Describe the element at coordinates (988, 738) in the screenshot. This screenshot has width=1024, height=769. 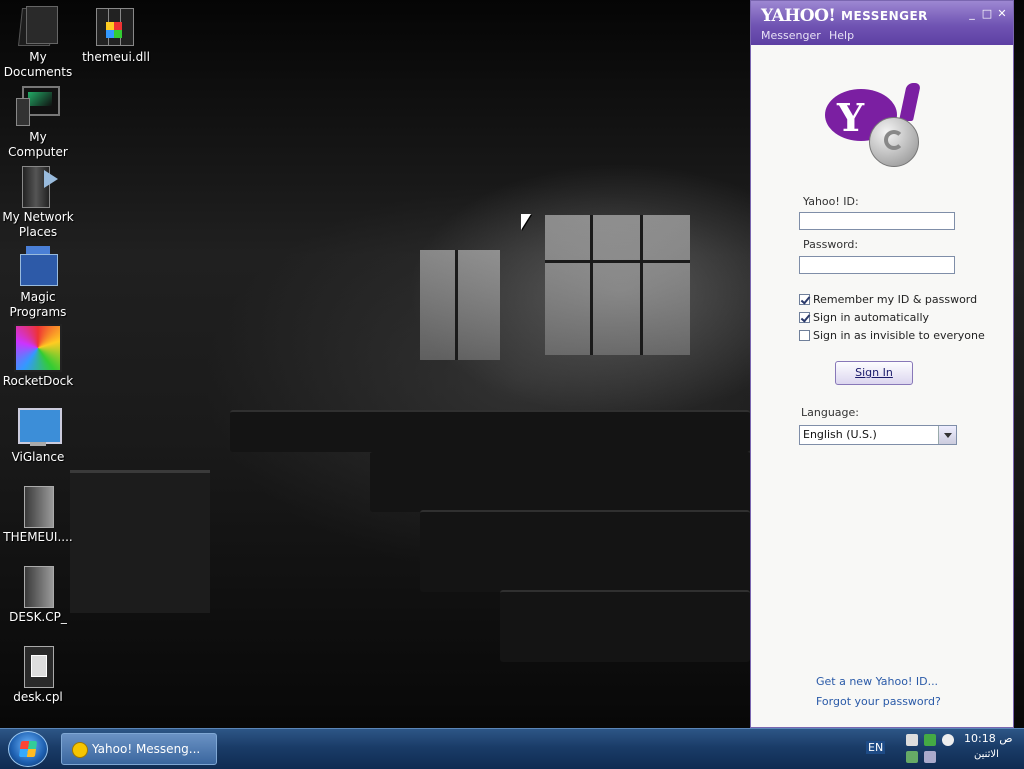
I see `clock-time: 10:18 ص` at that location.